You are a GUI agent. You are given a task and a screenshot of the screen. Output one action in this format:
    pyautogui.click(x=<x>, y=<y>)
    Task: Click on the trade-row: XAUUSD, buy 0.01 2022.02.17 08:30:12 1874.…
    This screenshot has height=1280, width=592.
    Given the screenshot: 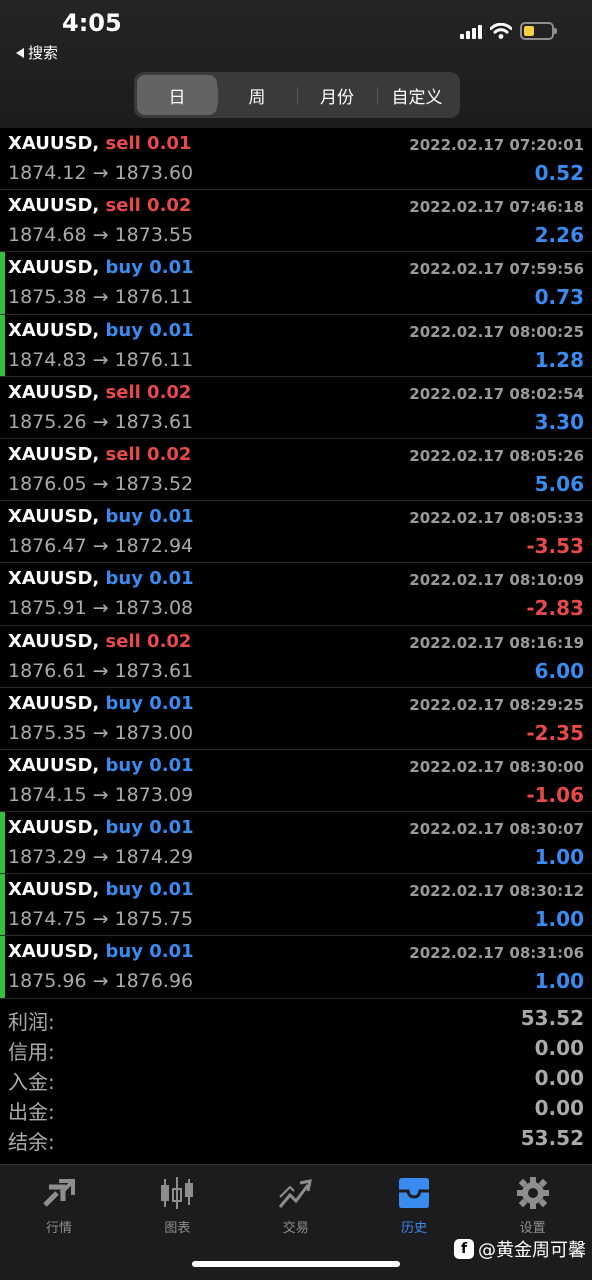 What is the action you would take?
    pyautogui.click(x=296, y=905)
    